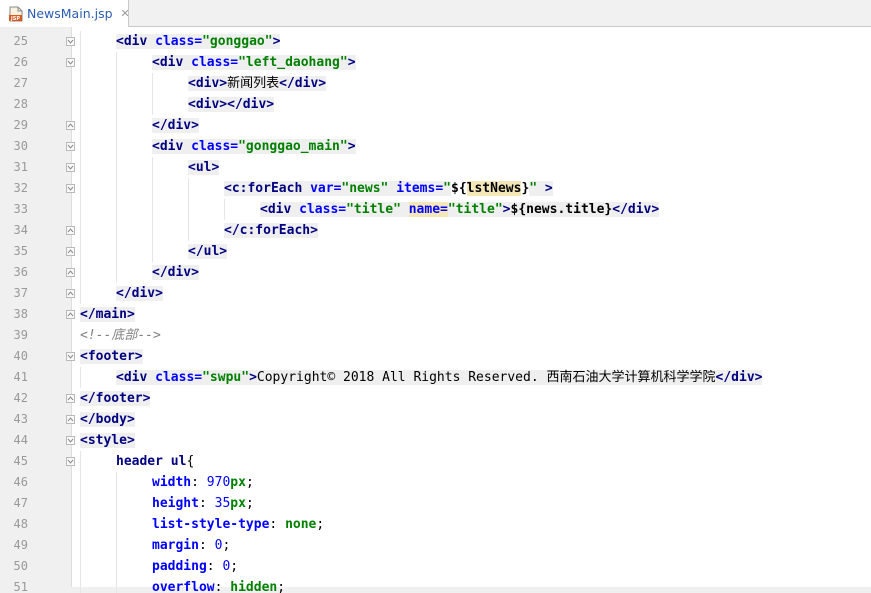 Image resolution: width=871 pixels, height=593 pixels. What do you see at coordinates (494, 188) in the screenshot?
I see `code-token: lstNews` at bounding box center [494, 188].